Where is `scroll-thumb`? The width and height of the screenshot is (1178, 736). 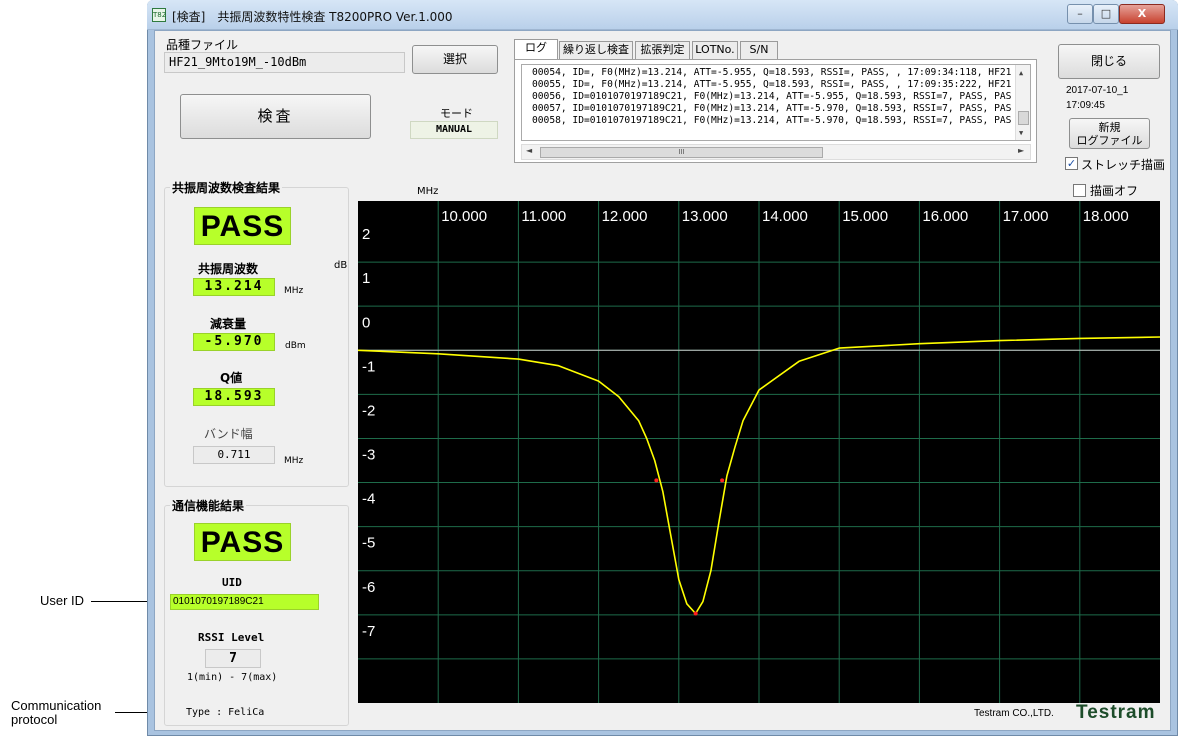 scroll-thumb is located at coordinates (1023, 118).